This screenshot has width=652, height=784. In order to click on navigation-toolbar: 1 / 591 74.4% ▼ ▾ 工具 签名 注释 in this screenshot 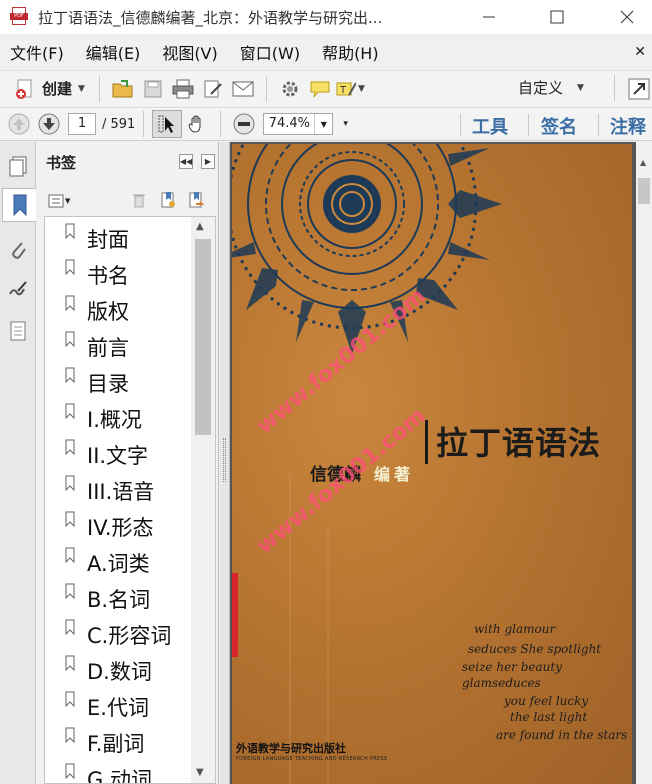, I will do `click(326, 124)`.